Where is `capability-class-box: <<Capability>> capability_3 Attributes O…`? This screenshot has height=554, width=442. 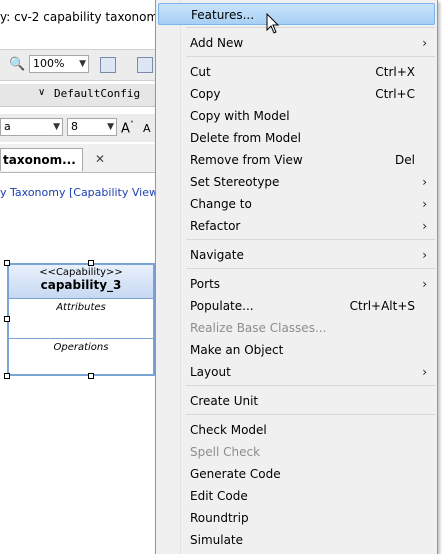
capability-class-box: <<Capability>> capability_3 Attributes O… is located at coordinates (81, 319).